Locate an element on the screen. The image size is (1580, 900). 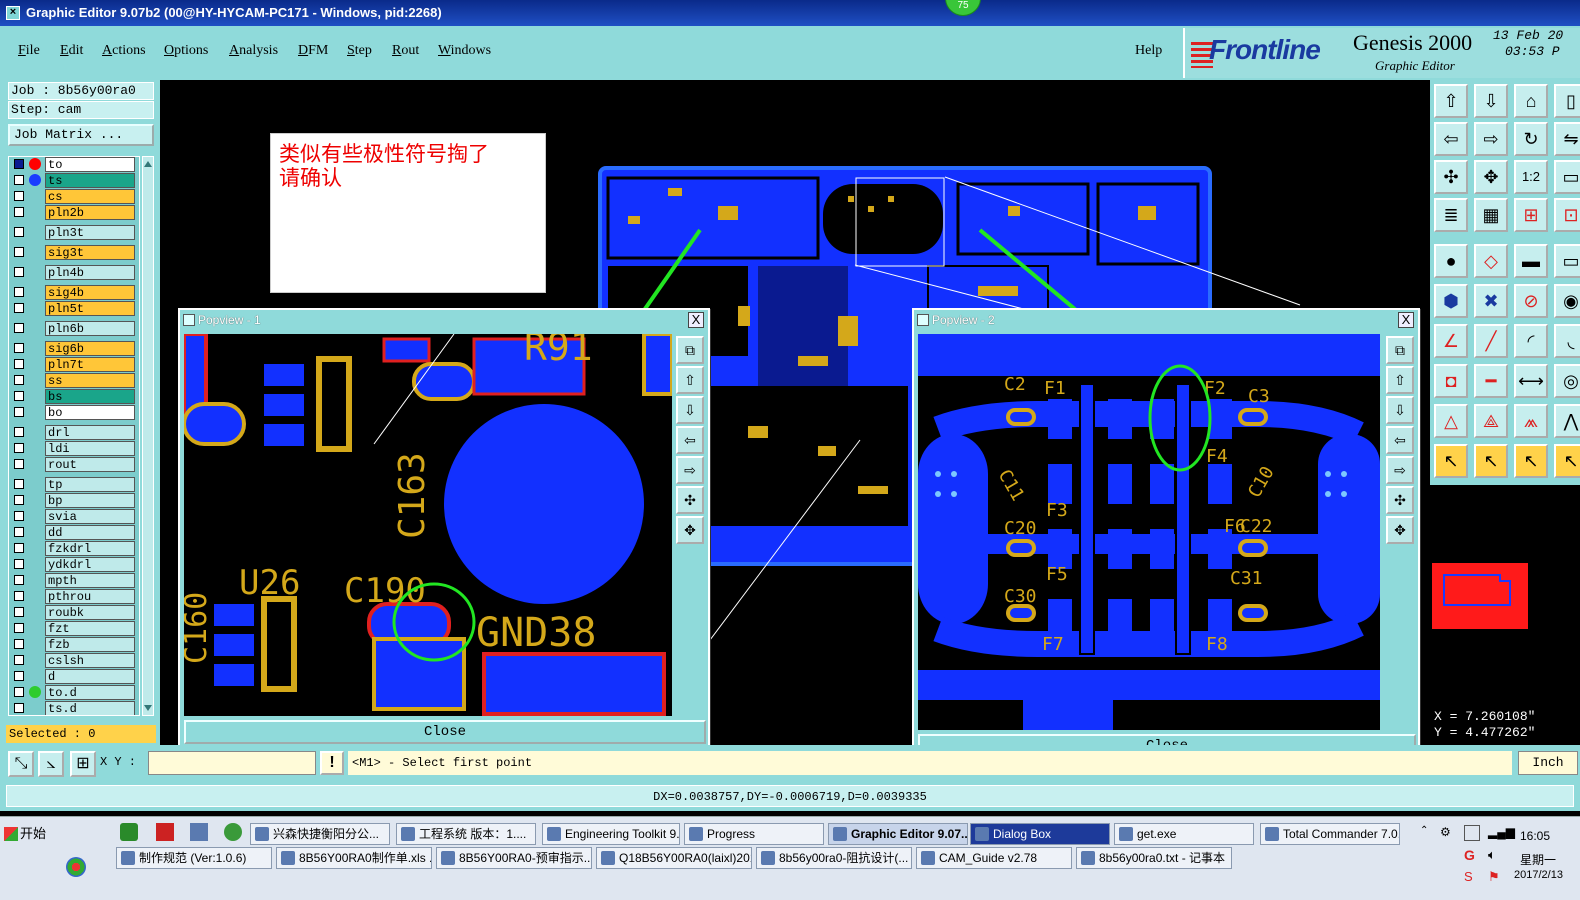
tool-move-icon: ◉ is located at coordinates (1567, 301).